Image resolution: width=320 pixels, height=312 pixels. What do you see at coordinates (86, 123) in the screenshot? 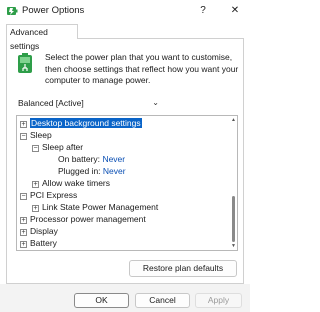
I see `tree-item-label: Desktop background settings` at bounding box center [86, 123].